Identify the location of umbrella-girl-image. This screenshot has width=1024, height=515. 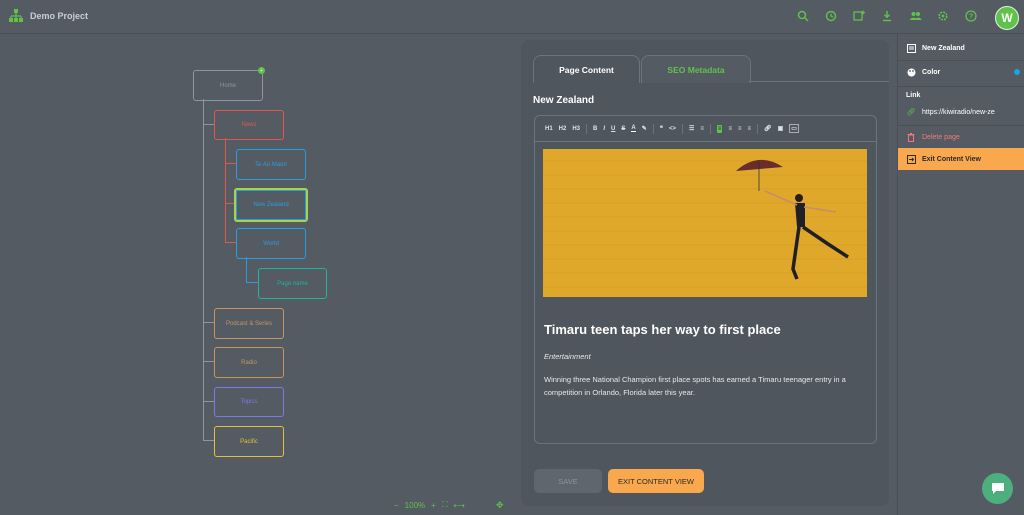
(705, 223).